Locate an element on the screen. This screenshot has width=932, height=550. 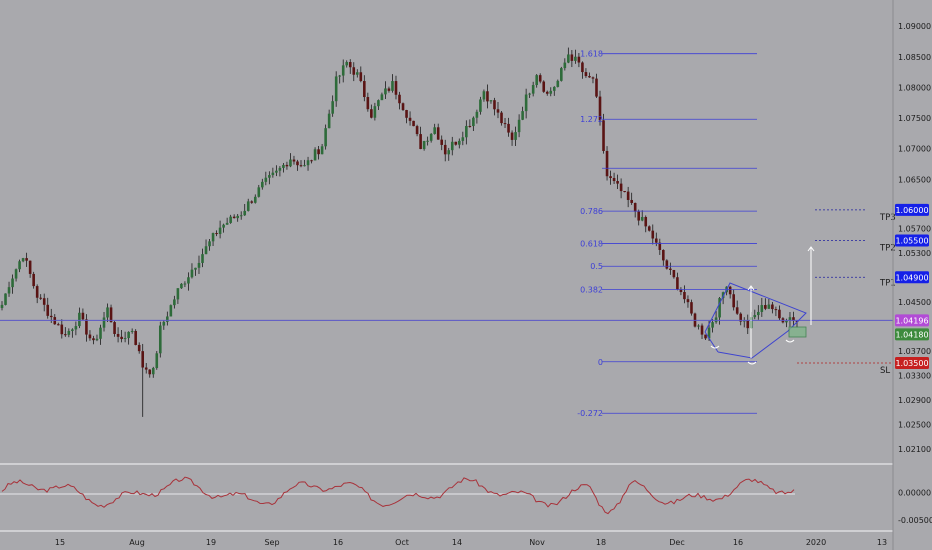
time-axis-label: Oct is located at coordinates (402, 542).